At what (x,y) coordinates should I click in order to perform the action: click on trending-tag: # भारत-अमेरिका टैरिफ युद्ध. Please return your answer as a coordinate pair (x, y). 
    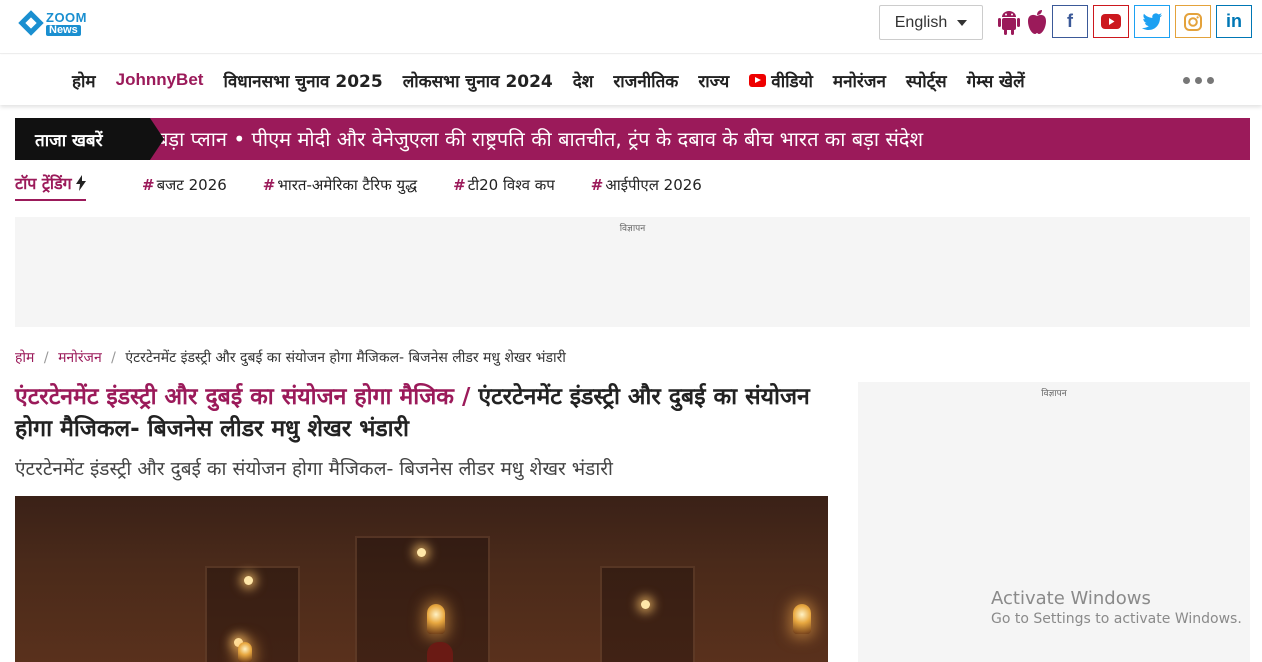
    Looking at the image, I should click on (340, 185).